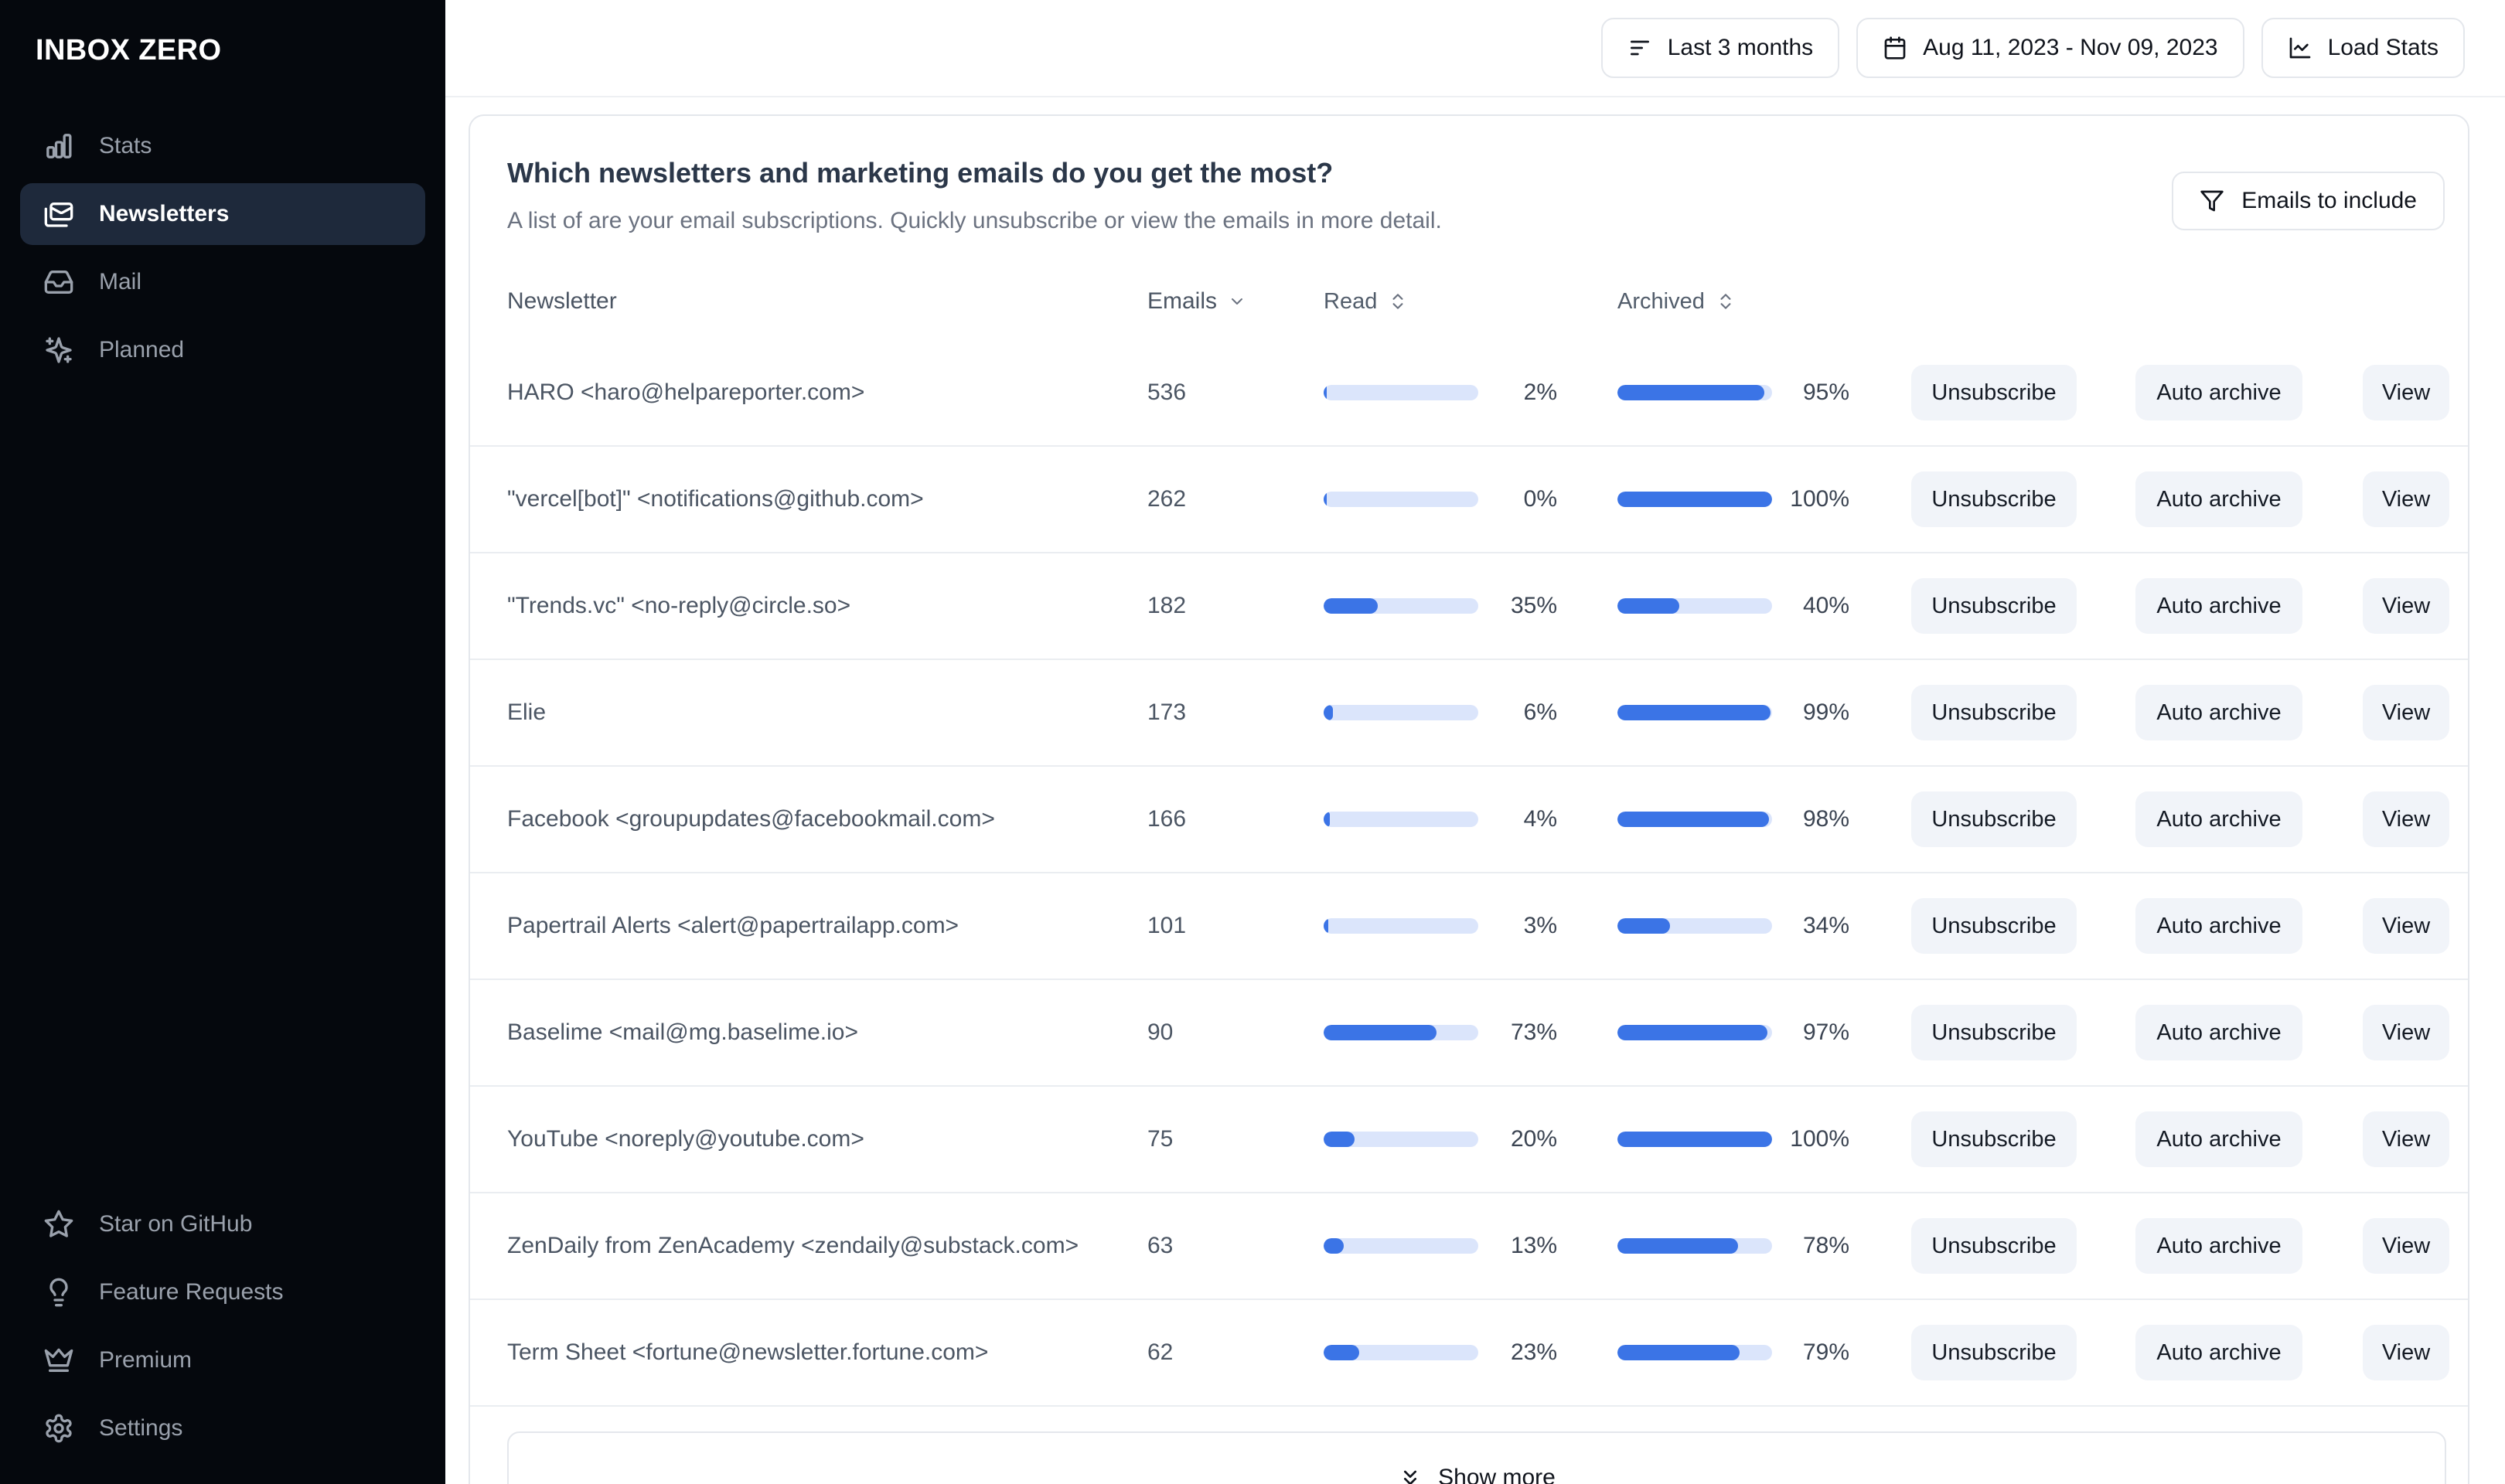  Describe the element at coordinates (125, 145) in the screenshot. I see `sidebar-item-label: Stats` at that location.